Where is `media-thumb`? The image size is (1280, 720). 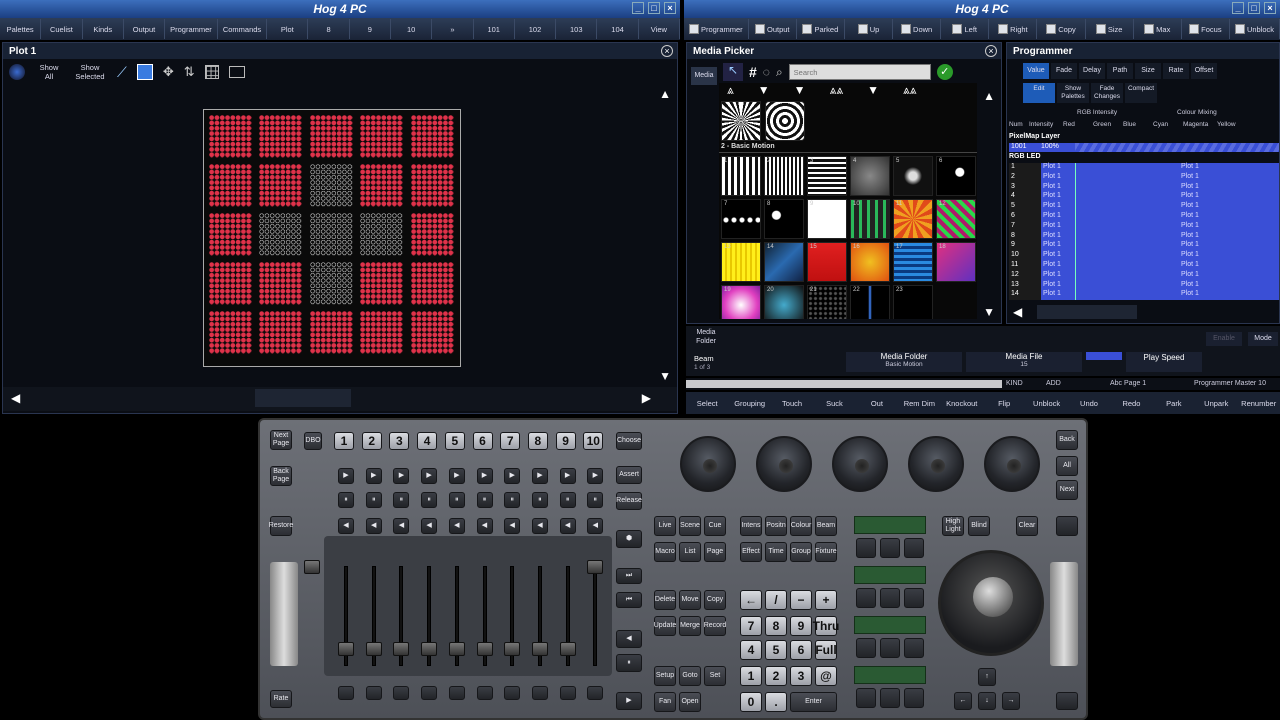 media-thumb is located at coordinates (741, 121).